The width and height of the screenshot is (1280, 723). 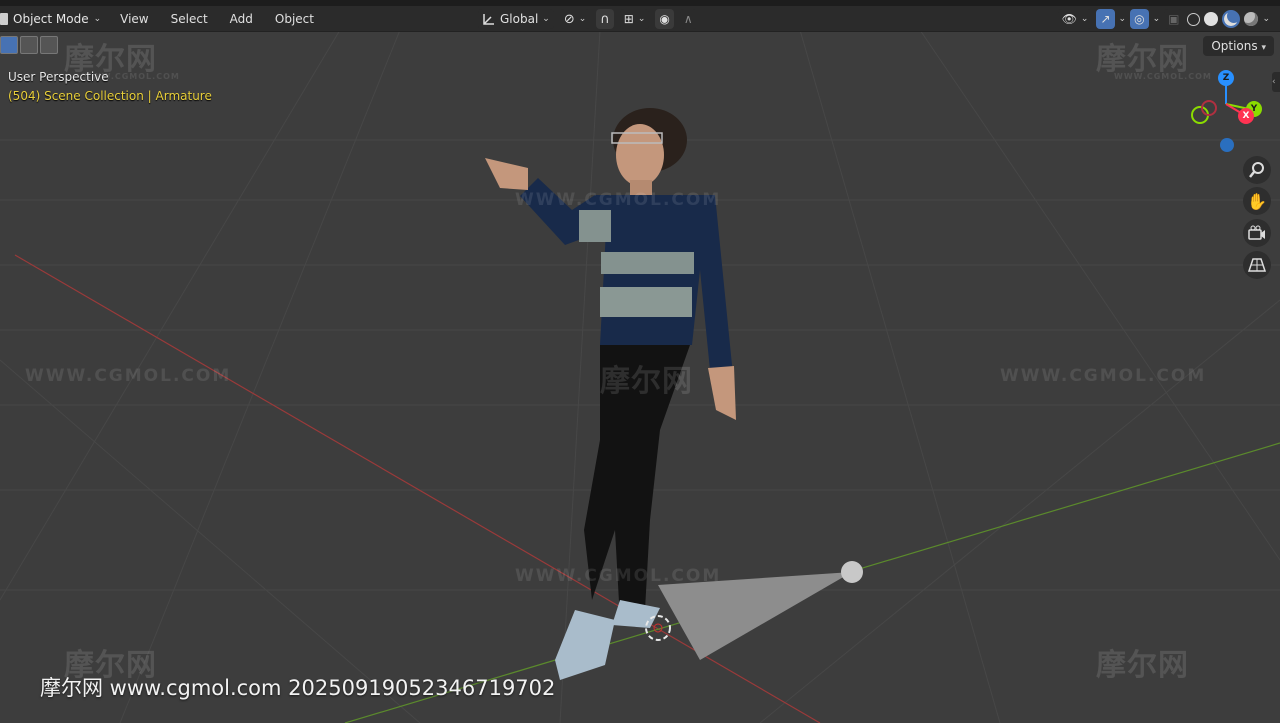 I want to click on overlay-icon: ◎, so click(x=1139, y=19).